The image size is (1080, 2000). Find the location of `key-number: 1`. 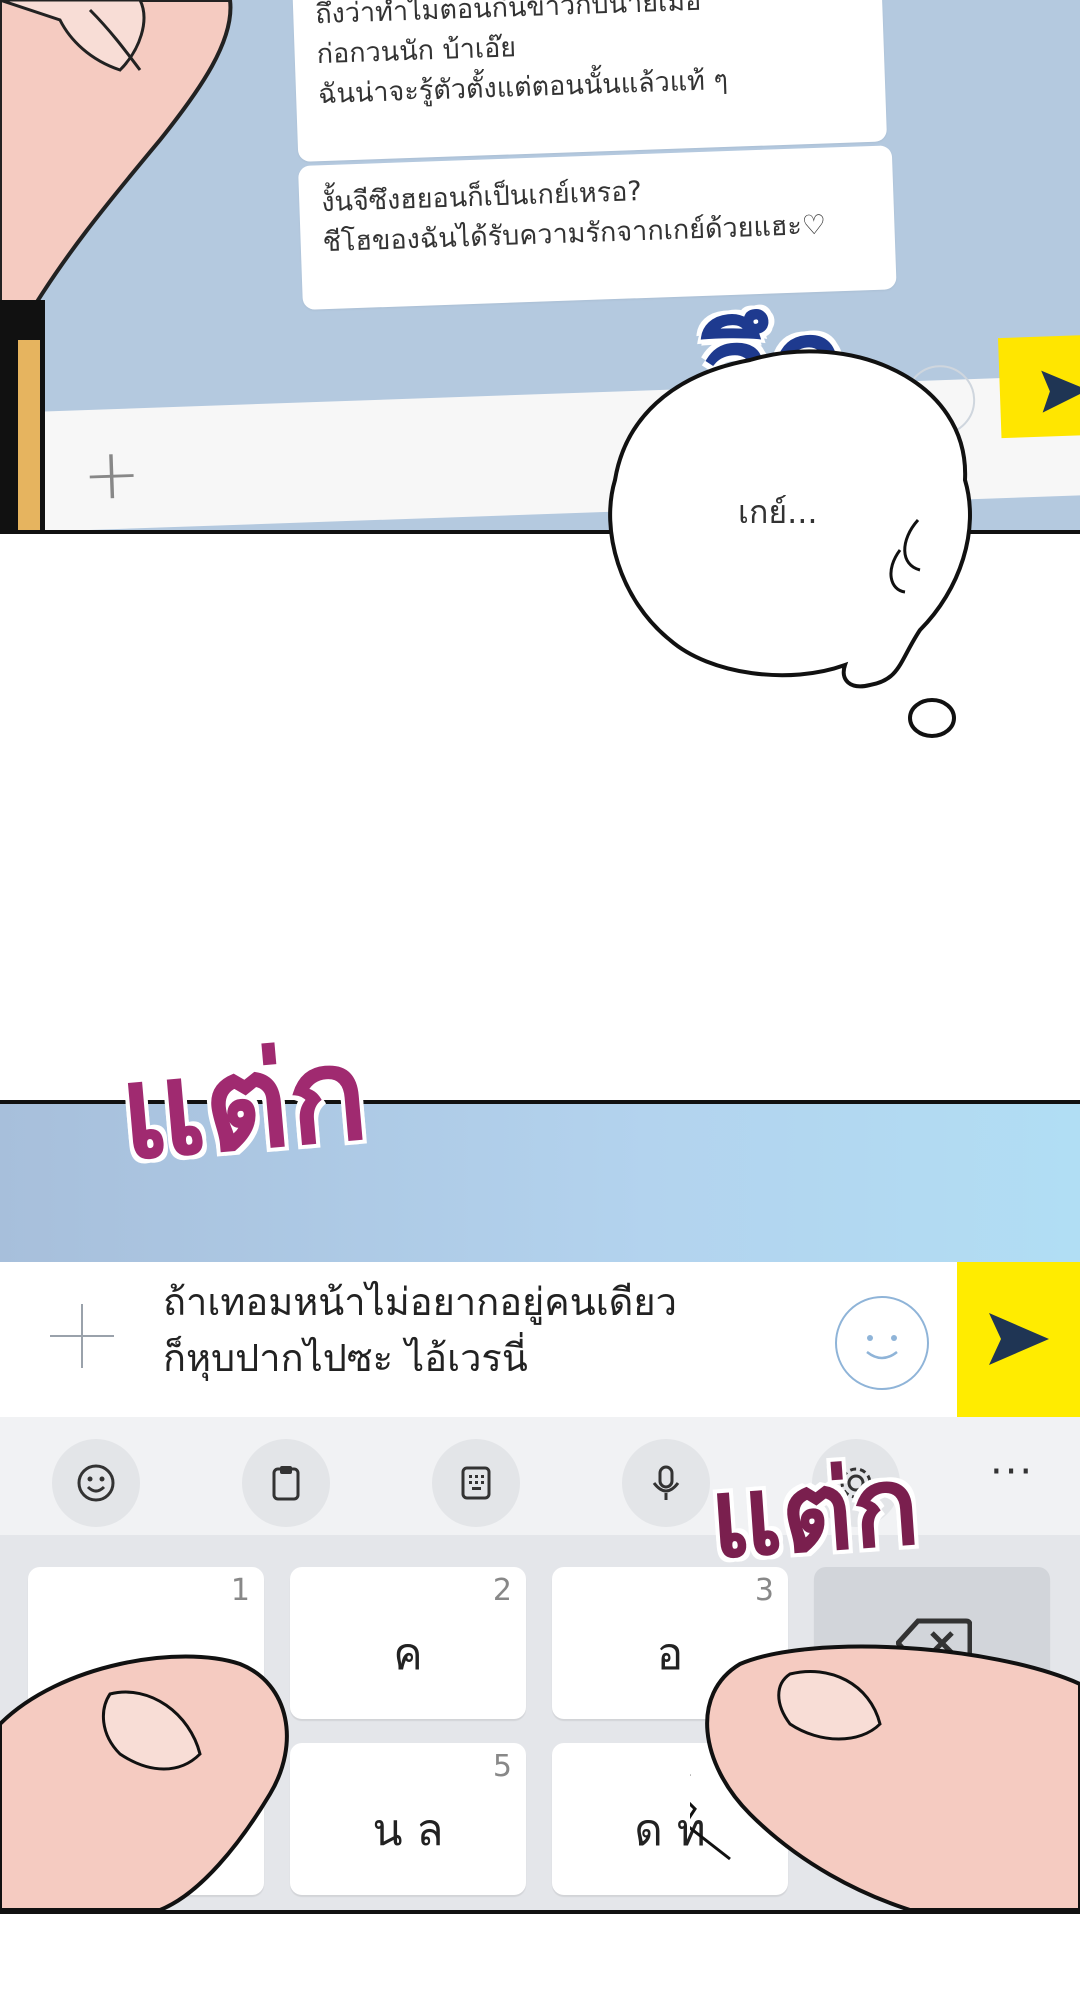

key-number: 1 is located at coordinates (240, 1590).